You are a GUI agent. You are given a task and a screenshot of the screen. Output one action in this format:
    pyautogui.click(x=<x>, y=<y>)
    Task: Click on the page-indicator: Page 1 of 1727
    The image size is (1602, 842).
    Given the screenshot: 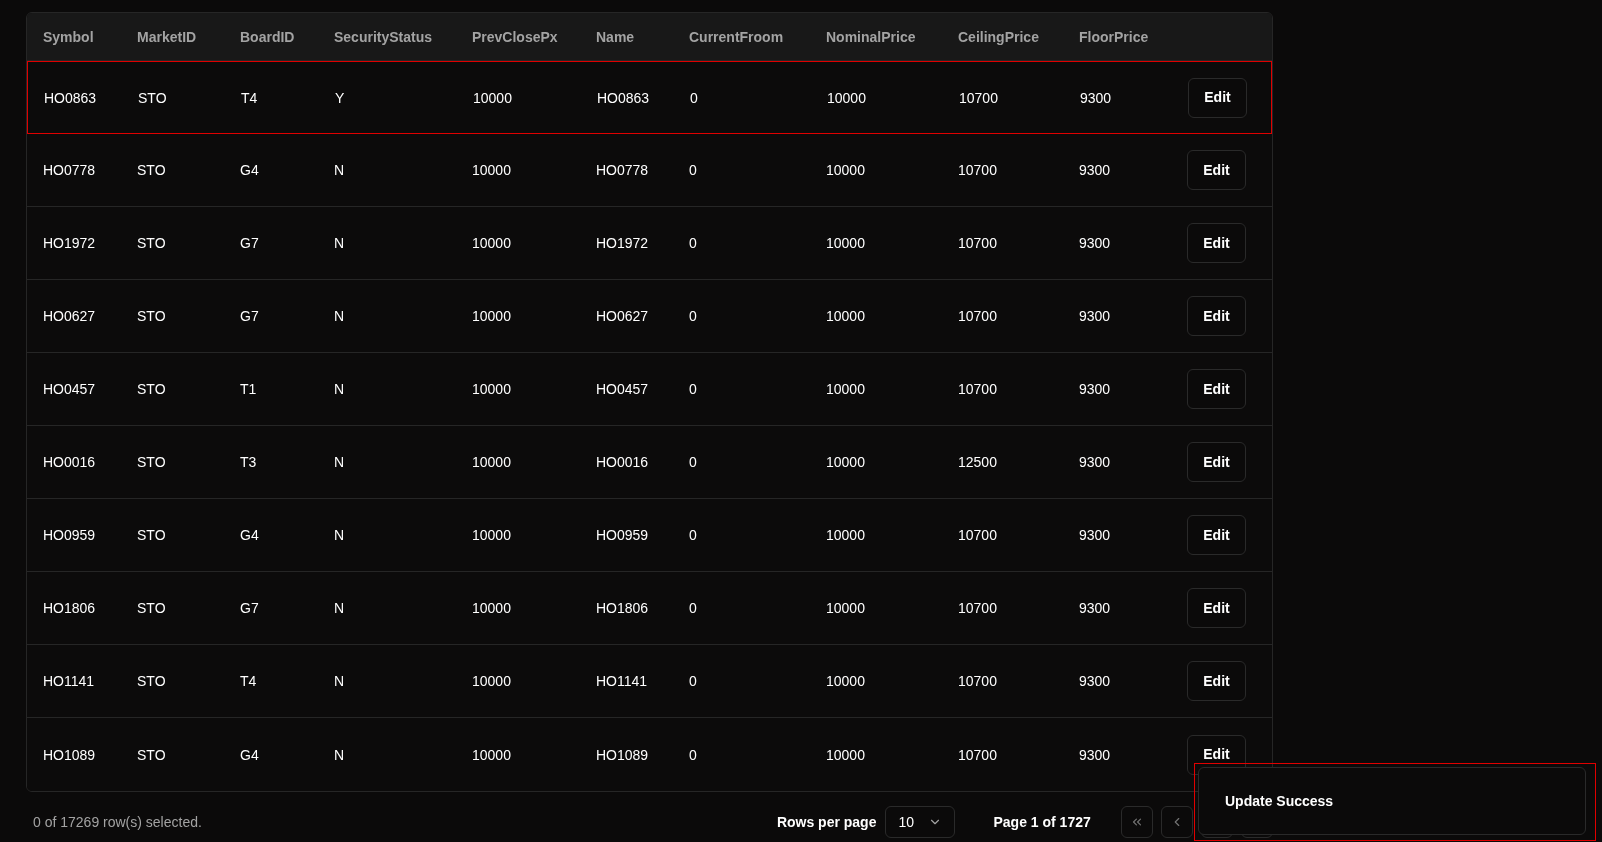 What is the action you would take?
    pyautogui.click(x=1042, y=822)
    